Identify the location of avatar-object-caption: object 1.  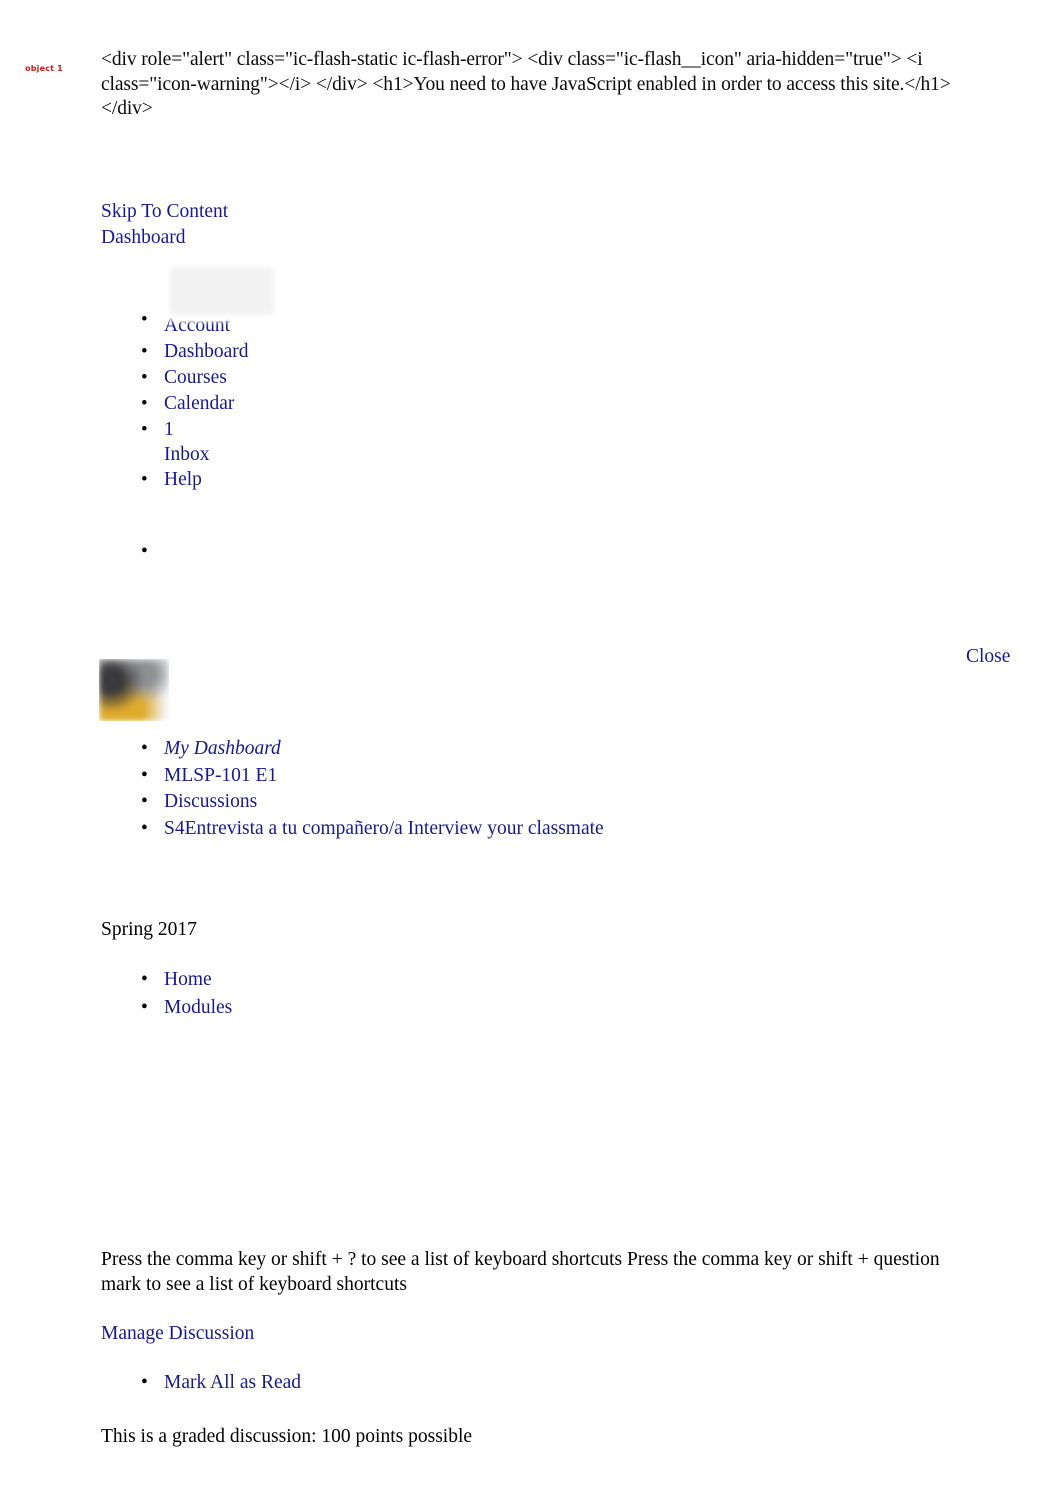
(44, 68).